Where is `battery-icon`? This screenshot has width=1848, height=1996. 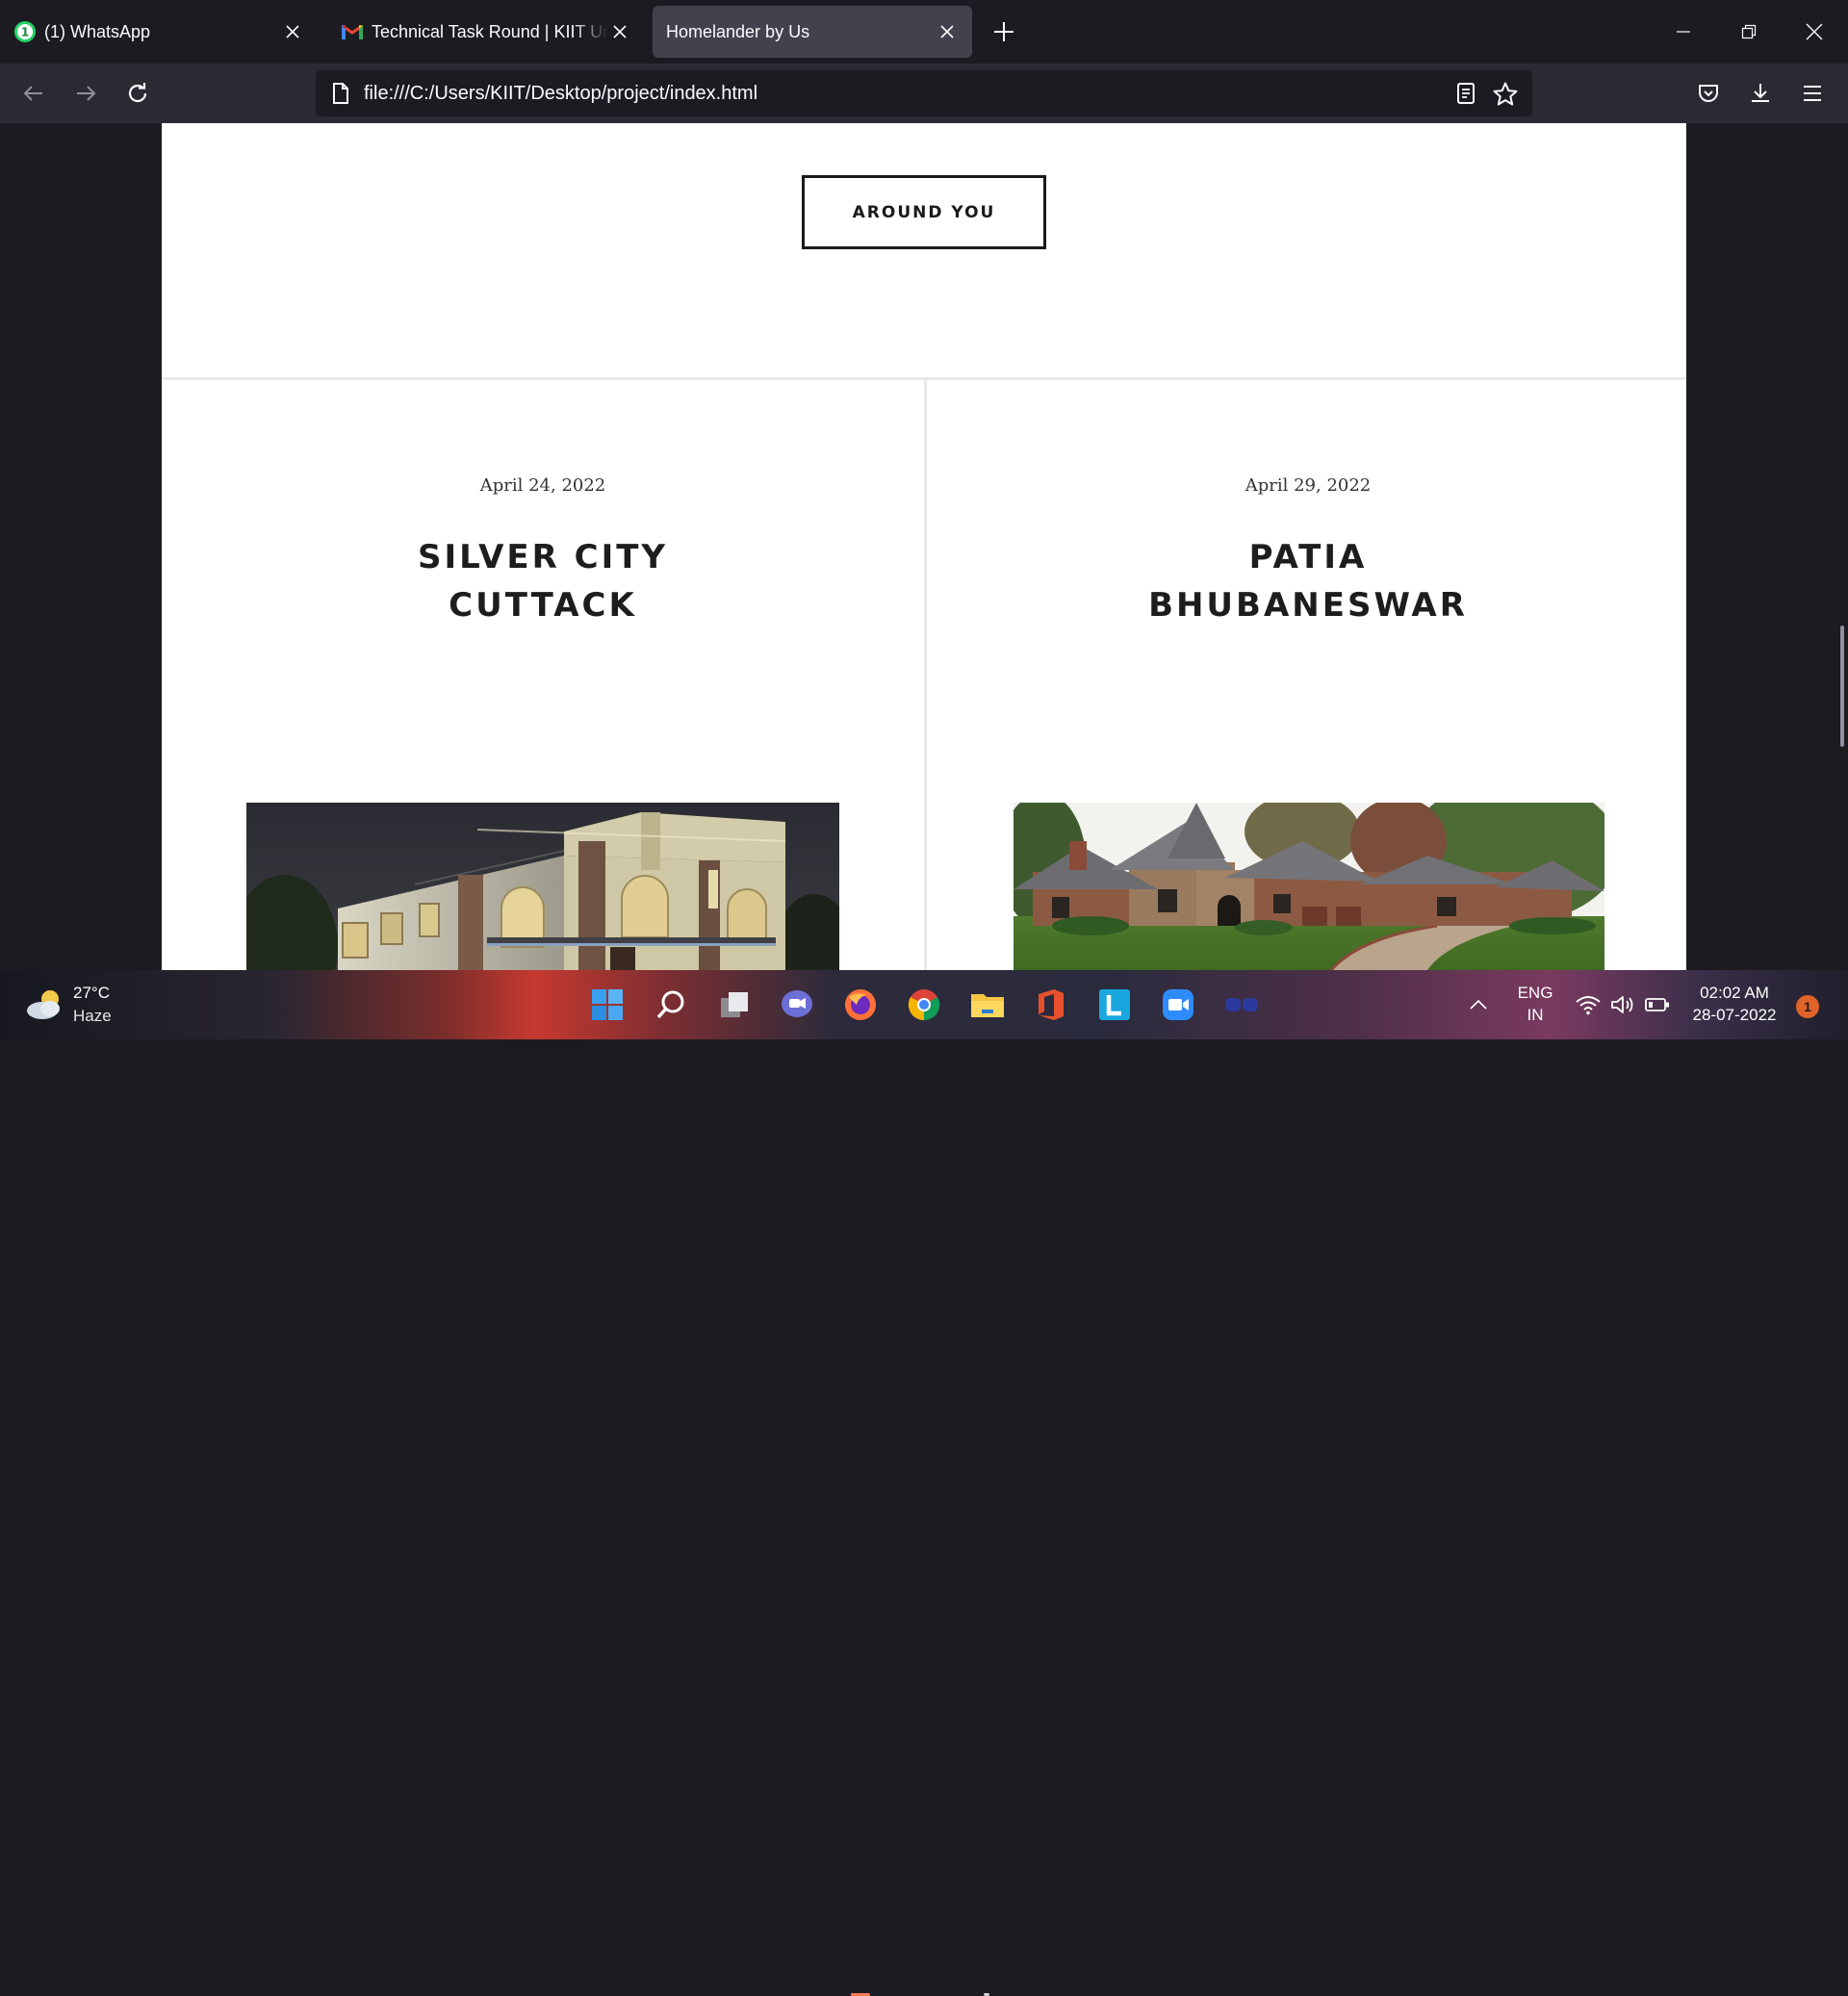
battery-icon is located at coordinates (1657, 1004).